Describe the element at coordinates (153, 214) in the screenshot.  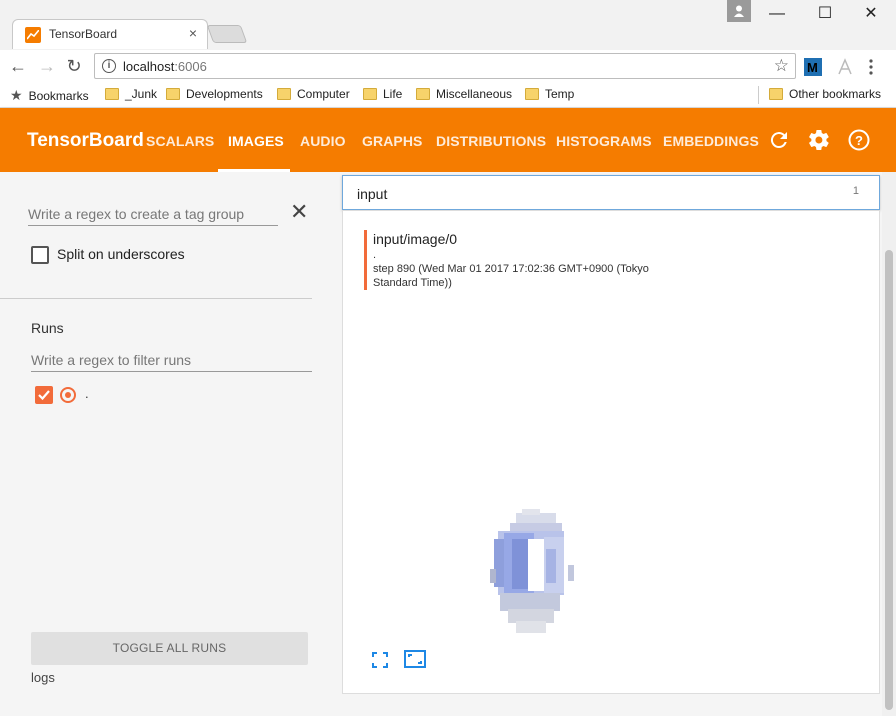
I see `tag-regex-input` at that location.